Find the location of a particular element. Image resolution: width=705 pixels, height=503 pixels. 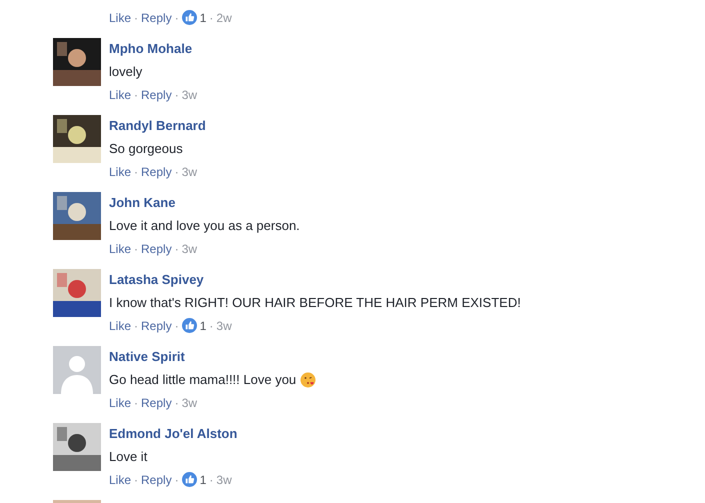

comment-text: lovely is located at coordinates (125, 72).